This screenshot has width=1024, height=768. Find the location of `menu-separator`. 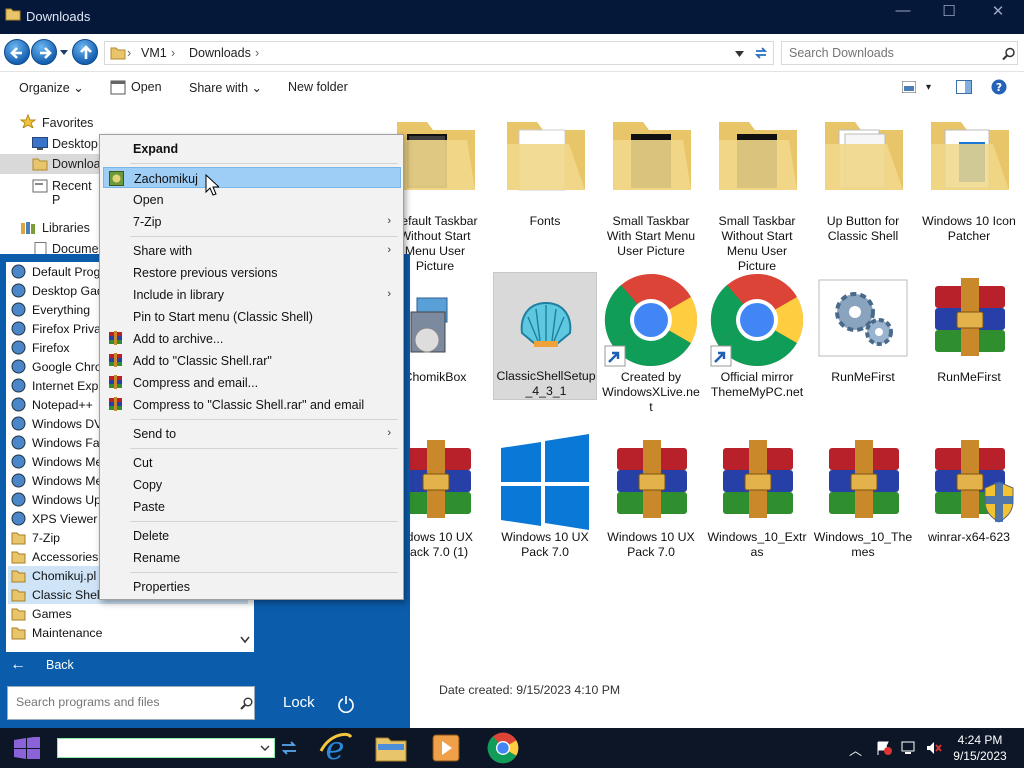

menu-separator is located at coordinates (264, 163).